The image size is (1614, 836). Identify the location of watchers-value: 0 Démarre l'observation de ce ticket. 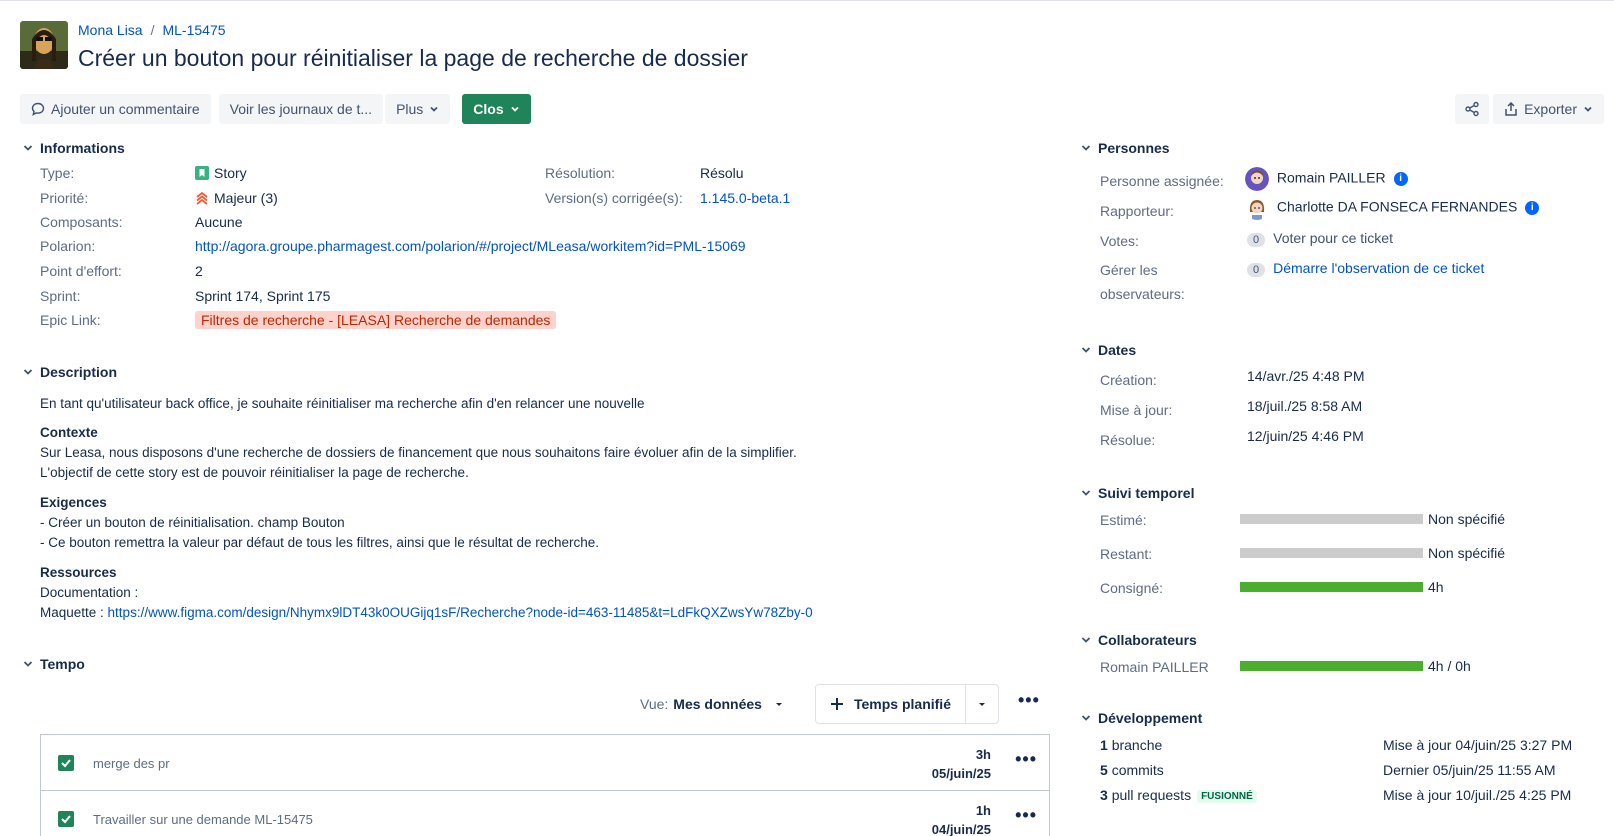
(1365, 268).